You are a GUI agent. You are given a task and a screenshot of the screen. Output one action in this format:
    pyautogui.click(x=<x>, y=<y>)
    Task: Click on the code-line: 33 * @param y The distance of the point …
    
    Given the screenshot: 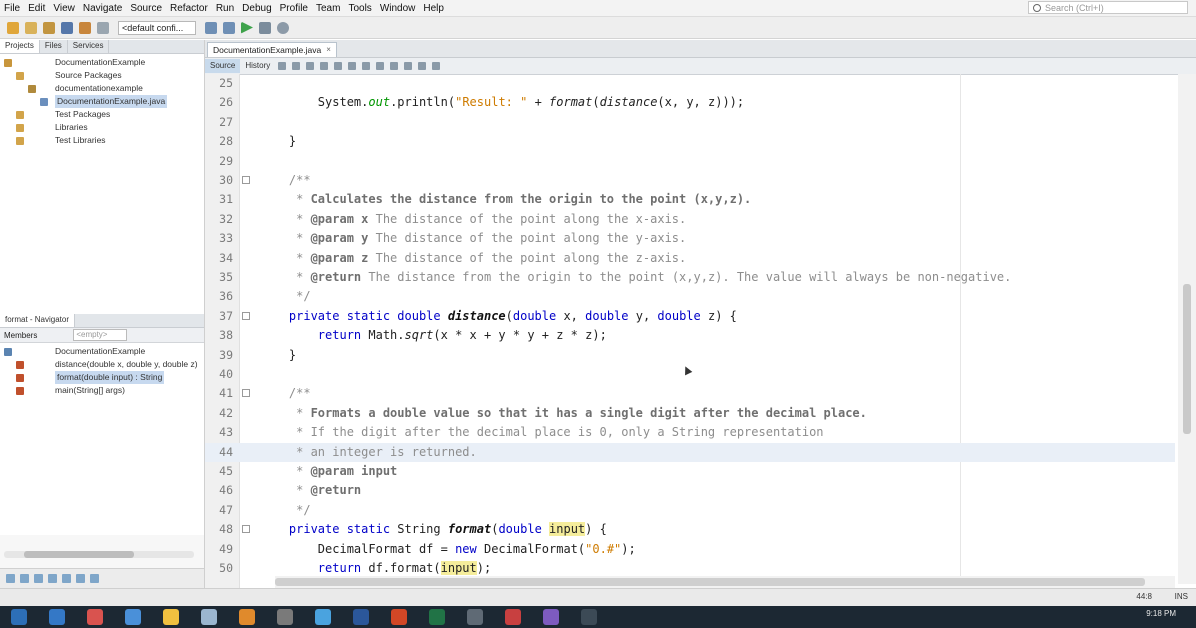 What is the action you would take?
    pyautogui.click(x=690, y=238)
    